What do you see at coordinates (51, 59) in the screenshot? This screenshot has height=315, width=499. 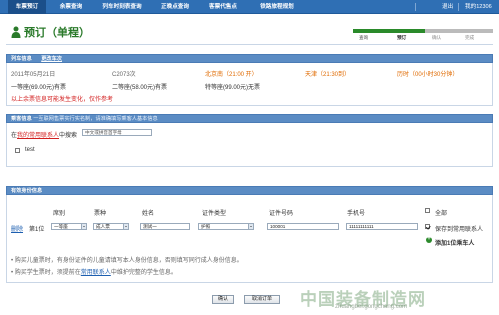 I see `change-train-link: 更改车次` at bounding box center [51, 59].